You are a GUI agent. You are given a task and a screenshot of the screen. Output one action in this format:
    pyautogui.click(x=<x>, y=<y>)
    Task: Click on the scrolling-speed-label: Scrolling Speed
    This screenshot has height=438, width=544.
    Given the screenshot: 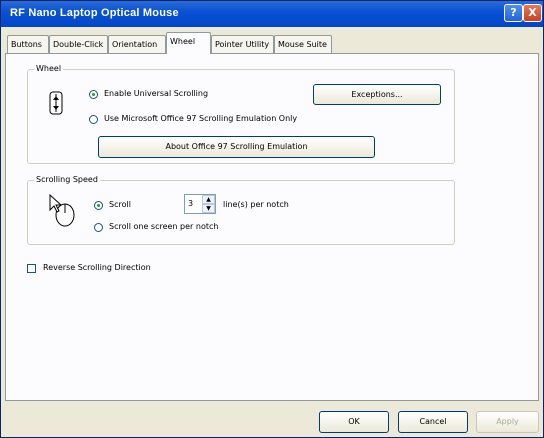 What is the action you would take?
    pyautogui.click(x=67, y=179)
    